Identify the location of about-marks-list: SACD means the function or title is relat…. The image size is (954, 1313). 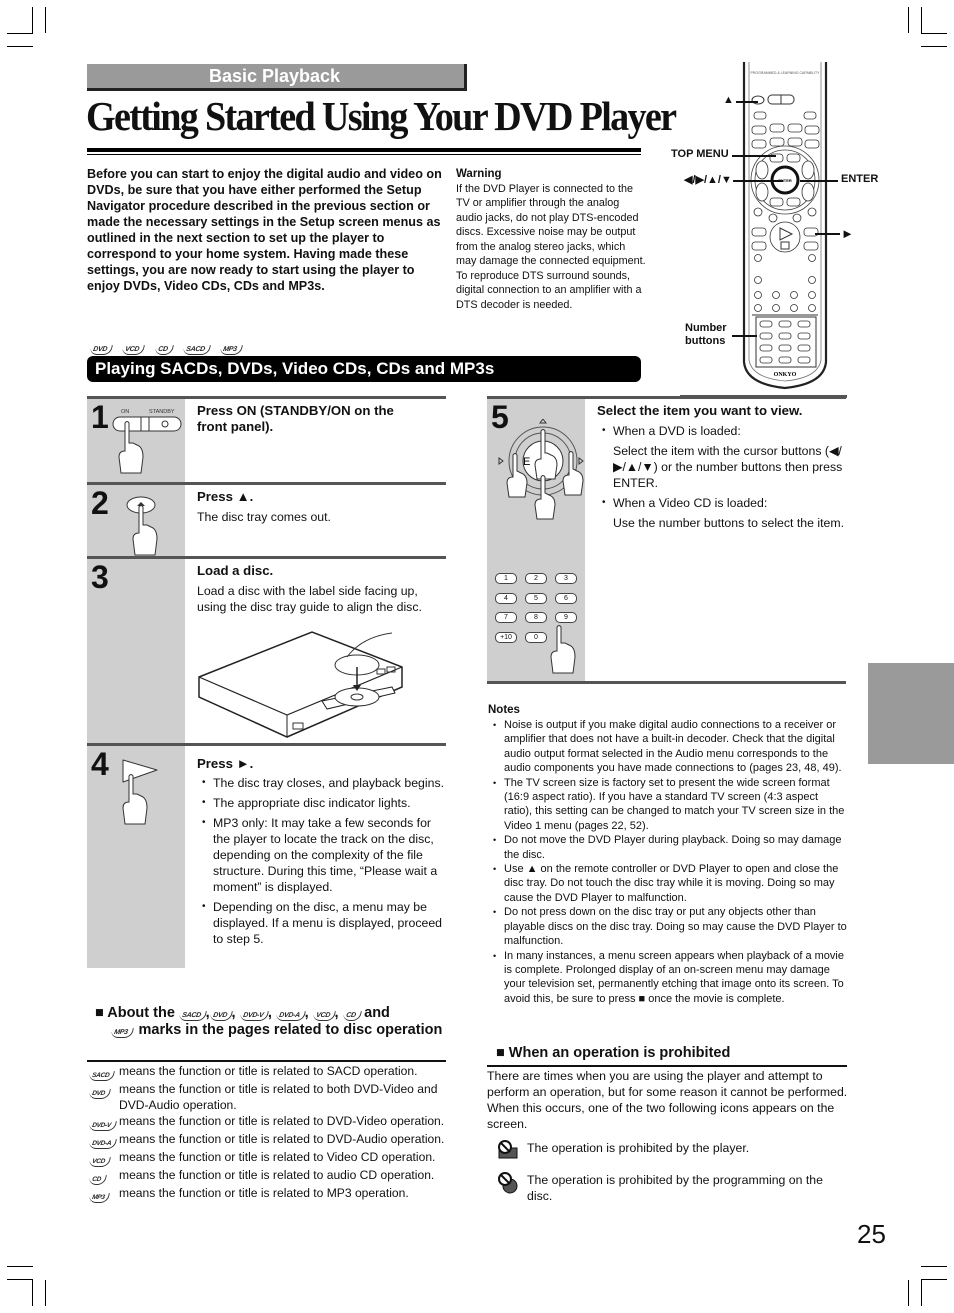
(268, 1133).